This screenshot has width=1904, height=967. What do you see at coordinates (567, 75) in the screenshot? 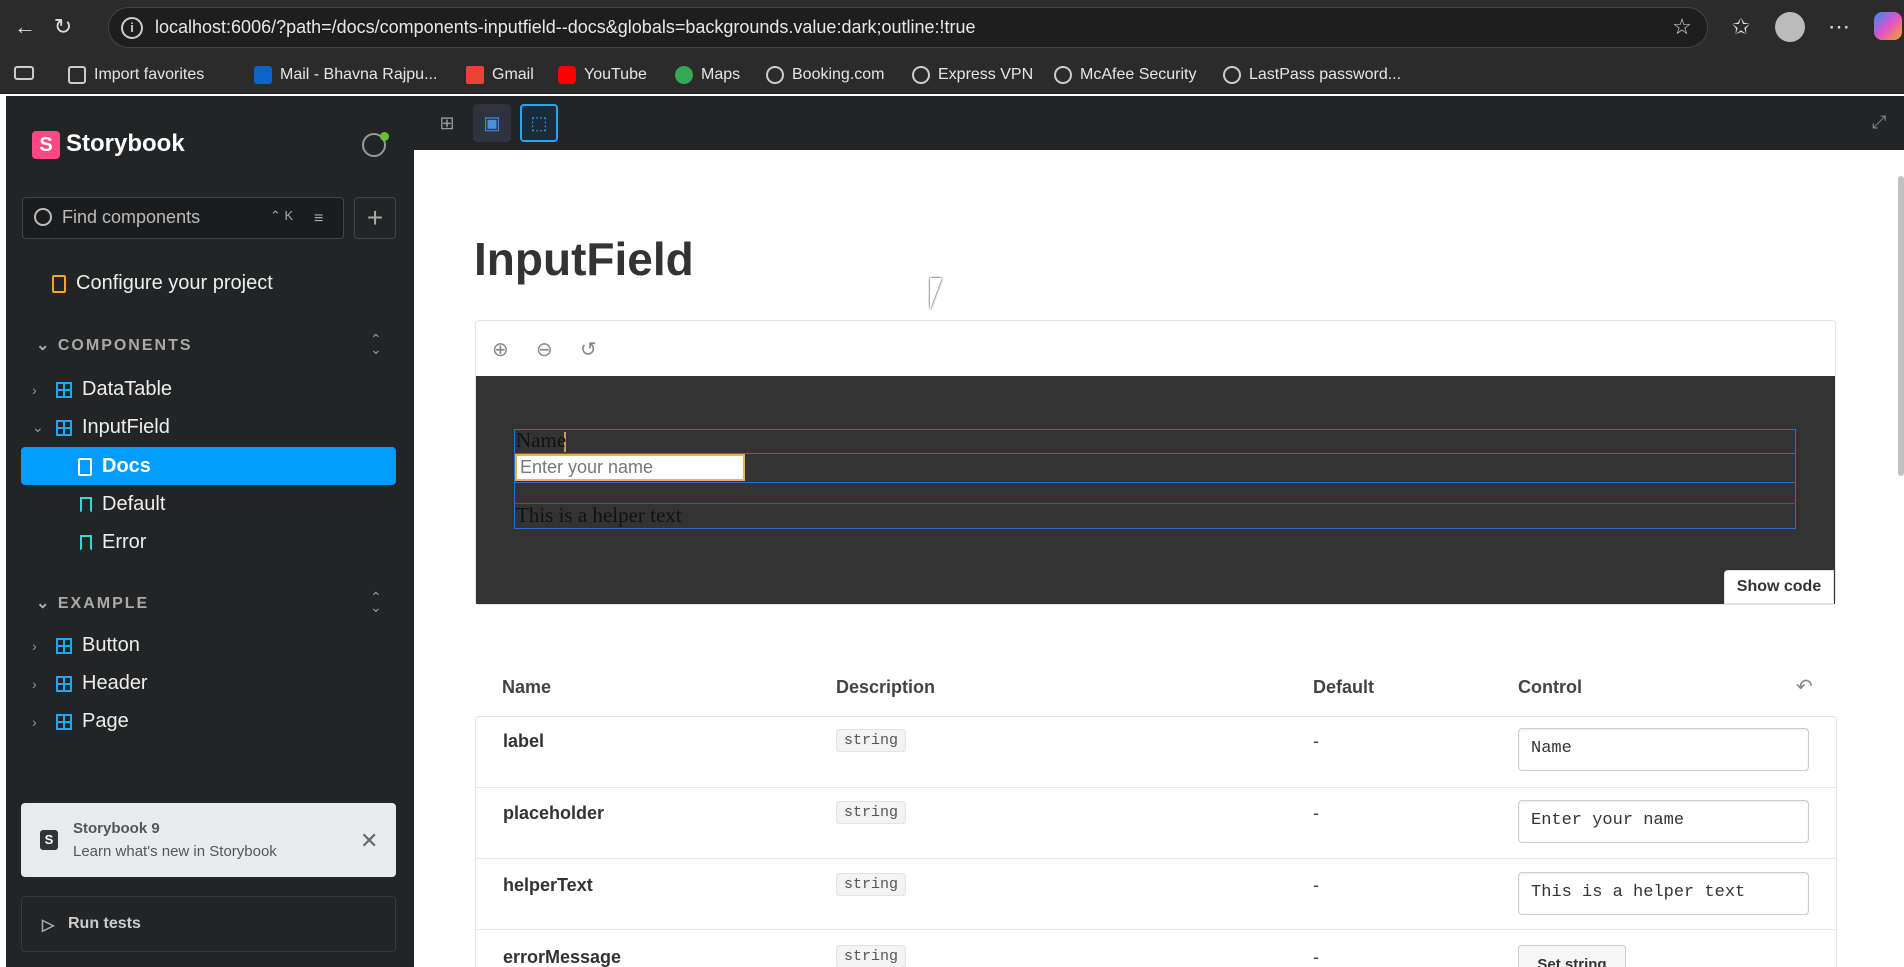
I see `youtube-icon` at bounding box center [567, 75].